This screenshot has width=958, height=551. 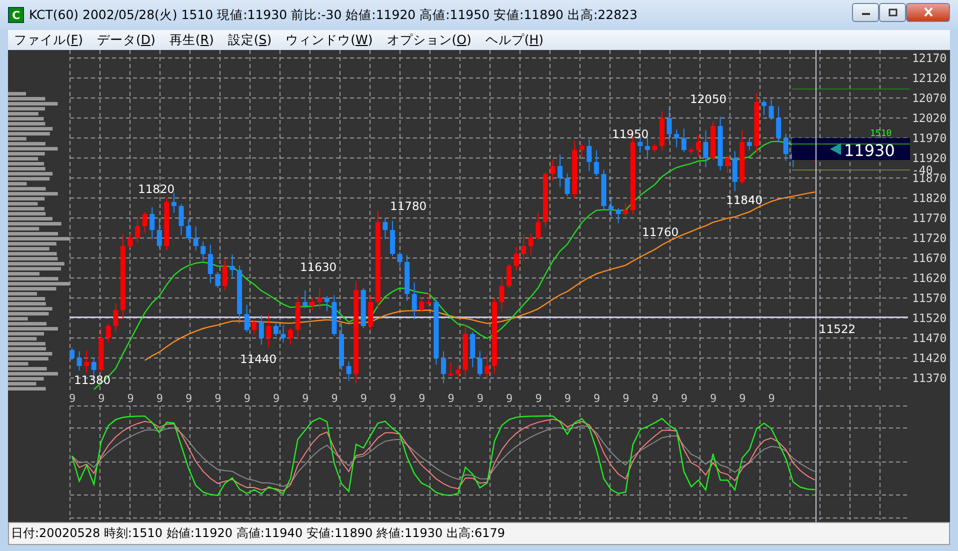 What do you see at coordinates (929, 158) in the screenshot?
I see `price-axis-label: 11920` at bounding box center [929, 158].